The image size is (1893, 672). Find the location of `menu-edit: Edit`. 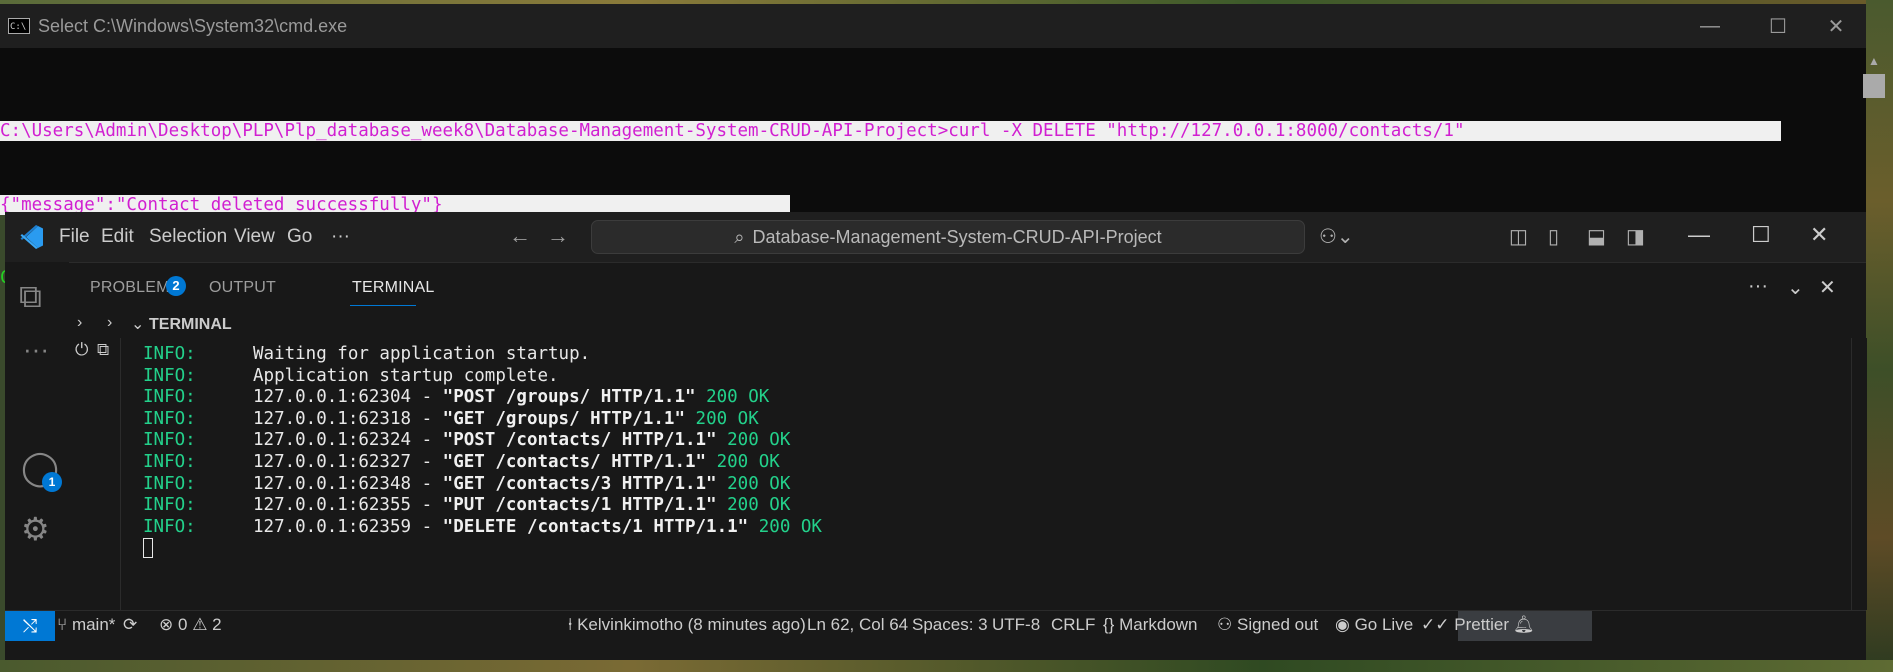

menu-edit: Edit is located at coordinates (117, 237).